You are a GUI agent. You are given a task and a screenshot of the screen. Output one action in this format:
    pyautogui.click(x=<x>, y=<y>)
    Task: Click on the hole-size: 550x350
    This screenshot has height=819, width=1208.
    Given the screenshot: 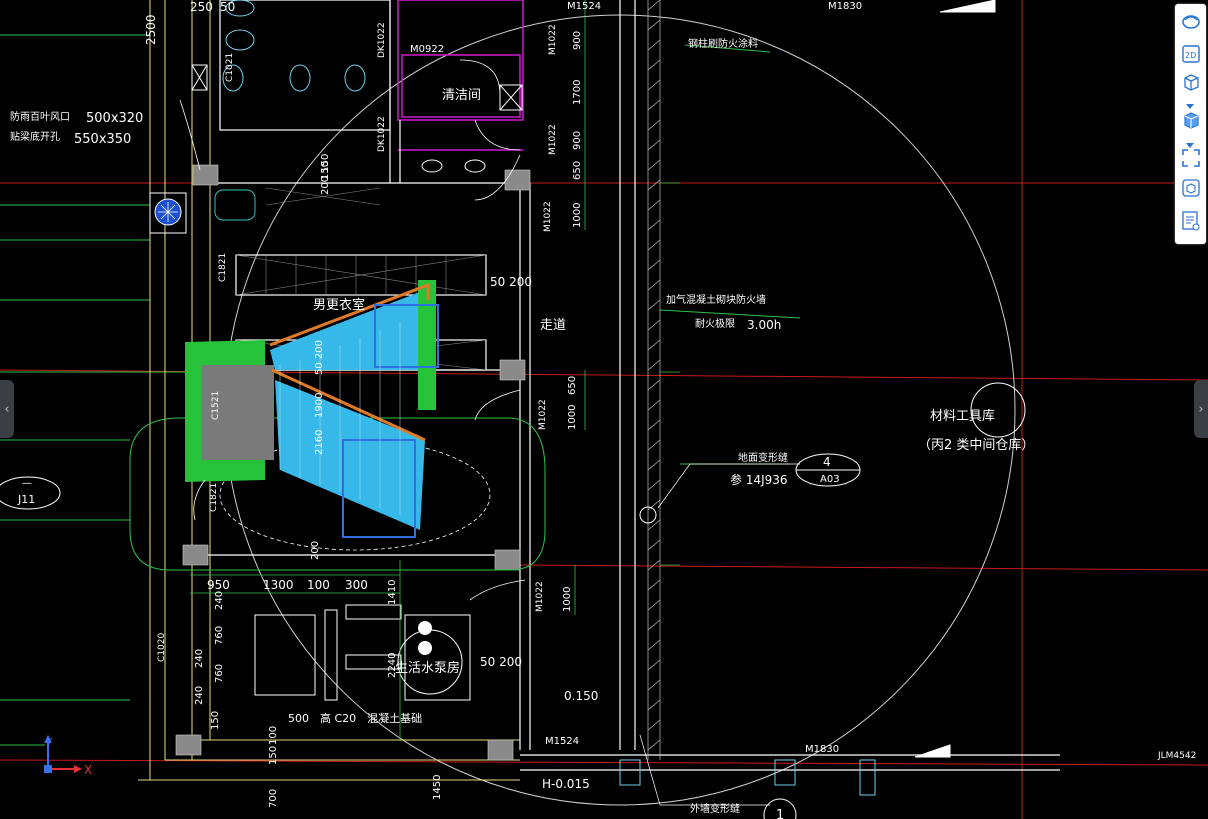 What is the action you would take?
    pyautogui.click(x=102, y=139)
    